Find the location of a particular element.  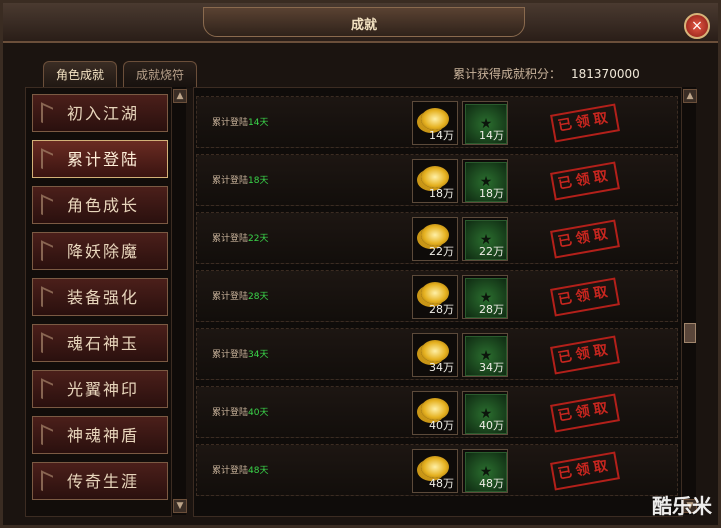

achievement-row: 累计登陆40天 40万 ★ 40万 已领取 is located at coordinates (437, 412).